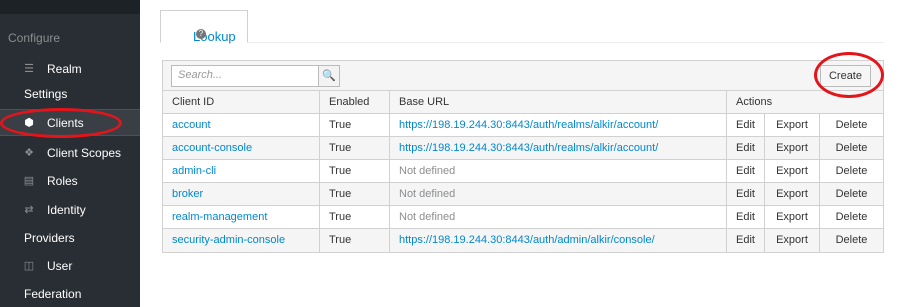 This screenshot has width=900, height=307. I want to click on client-id-link: security-admin-console, so click(241, 240).